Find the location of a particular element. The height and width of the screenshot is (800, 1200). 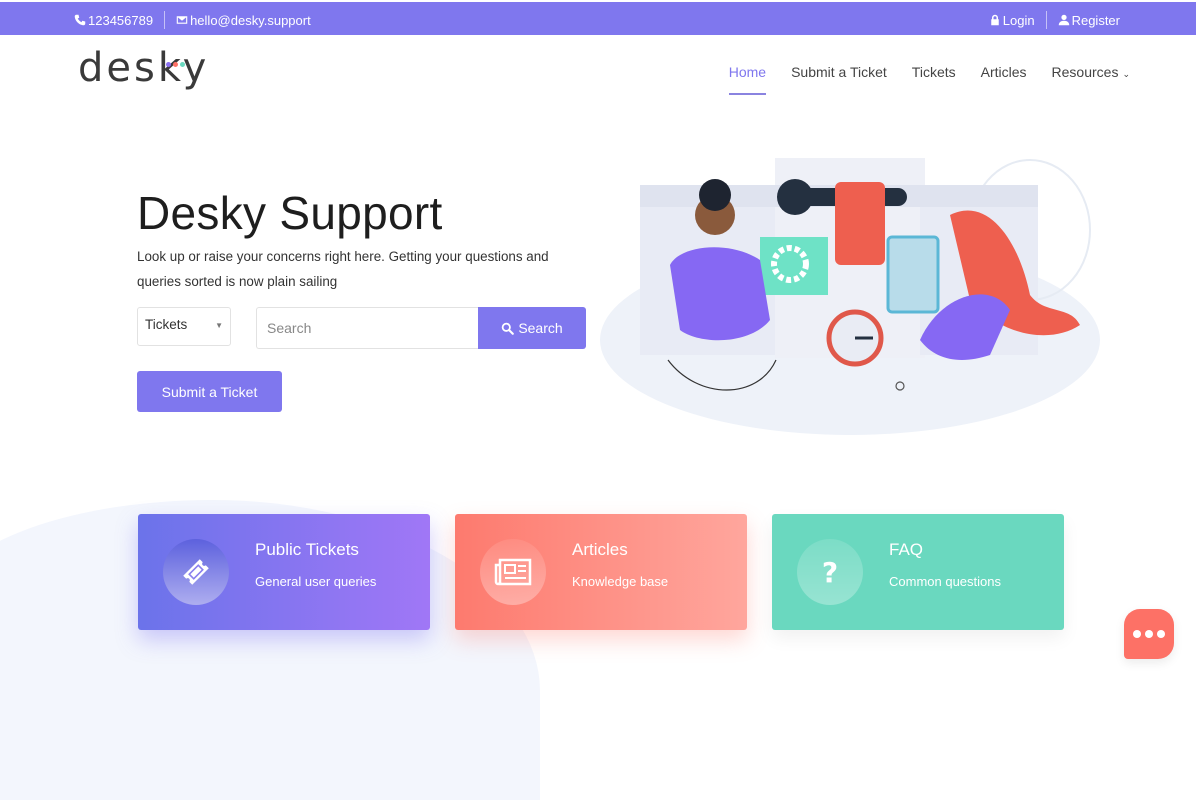

logo-text: desky is located at coordinates (144, 68).